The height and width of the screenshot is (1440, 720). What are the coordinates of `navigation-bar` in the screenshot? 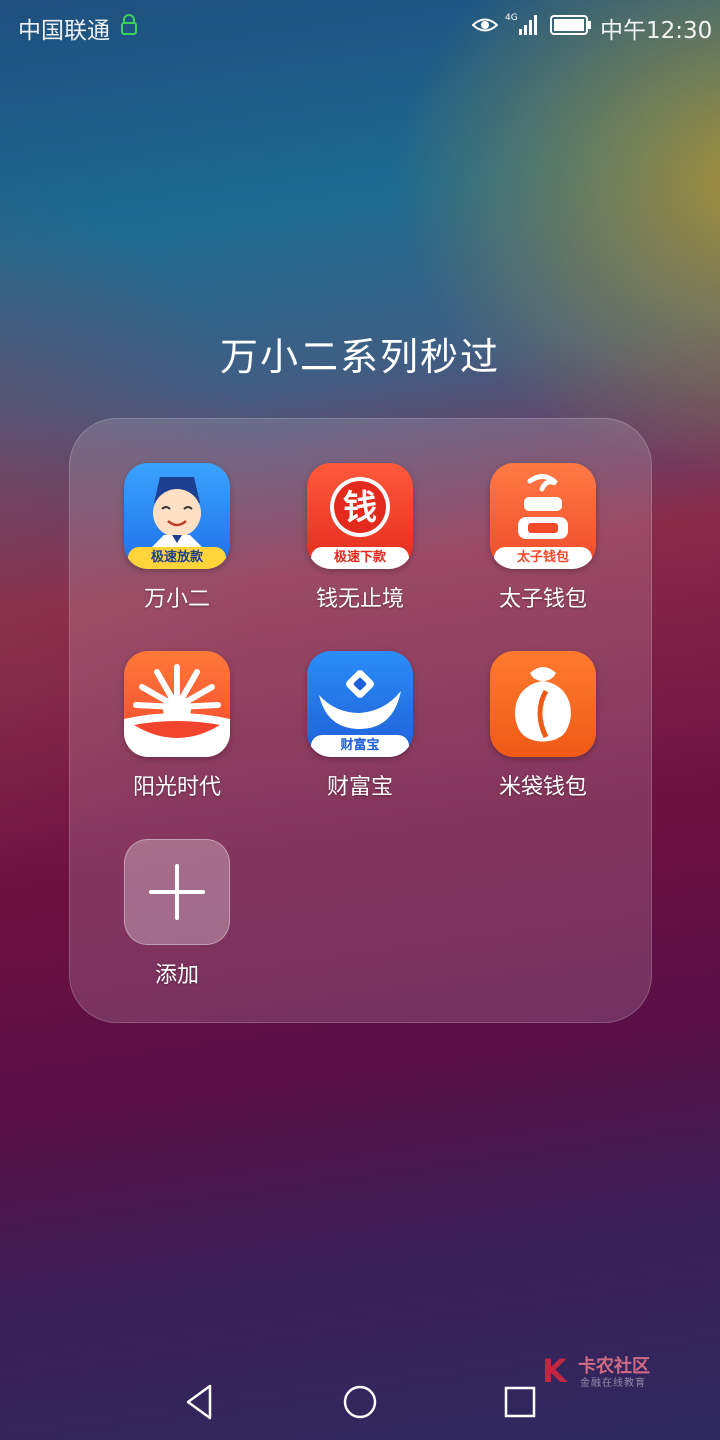 It's located at (360, 1400).